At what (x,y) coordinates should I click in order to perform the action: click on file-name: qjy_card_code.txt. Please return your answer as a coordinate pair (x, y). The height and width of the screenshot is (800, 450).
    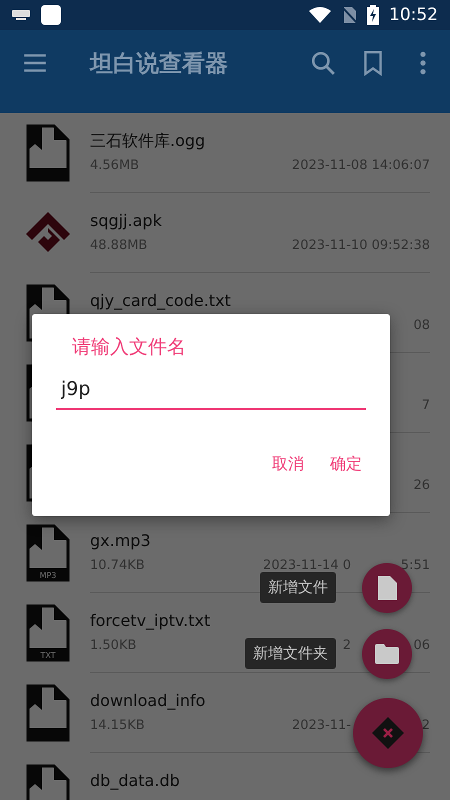
    Looking at the image, I should click on (160, 300).